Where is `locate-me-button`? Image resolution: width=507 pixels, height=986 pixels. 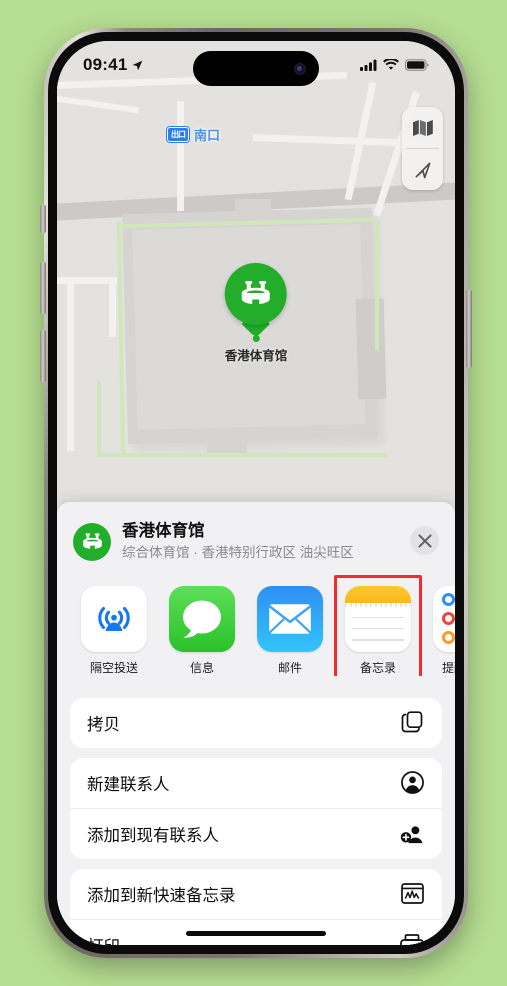 locate-me-button is located at coordinates (422, 169).